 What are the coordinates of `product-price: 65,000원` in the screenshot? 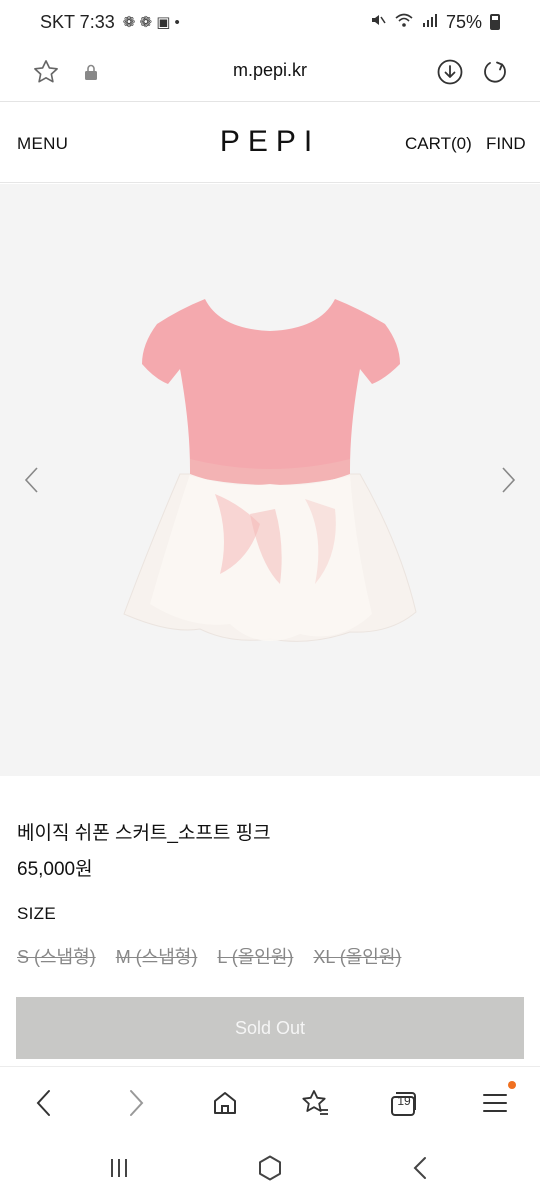 It's located at (55, 869).